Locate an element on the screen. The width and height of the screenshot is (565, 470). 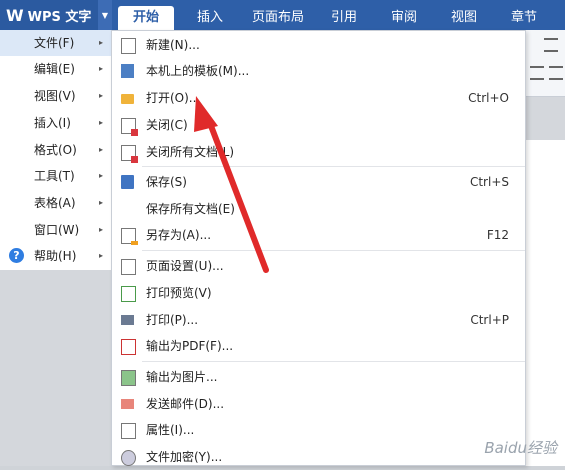
watermark: Baidu经验 is located at coordinates (520, 448).